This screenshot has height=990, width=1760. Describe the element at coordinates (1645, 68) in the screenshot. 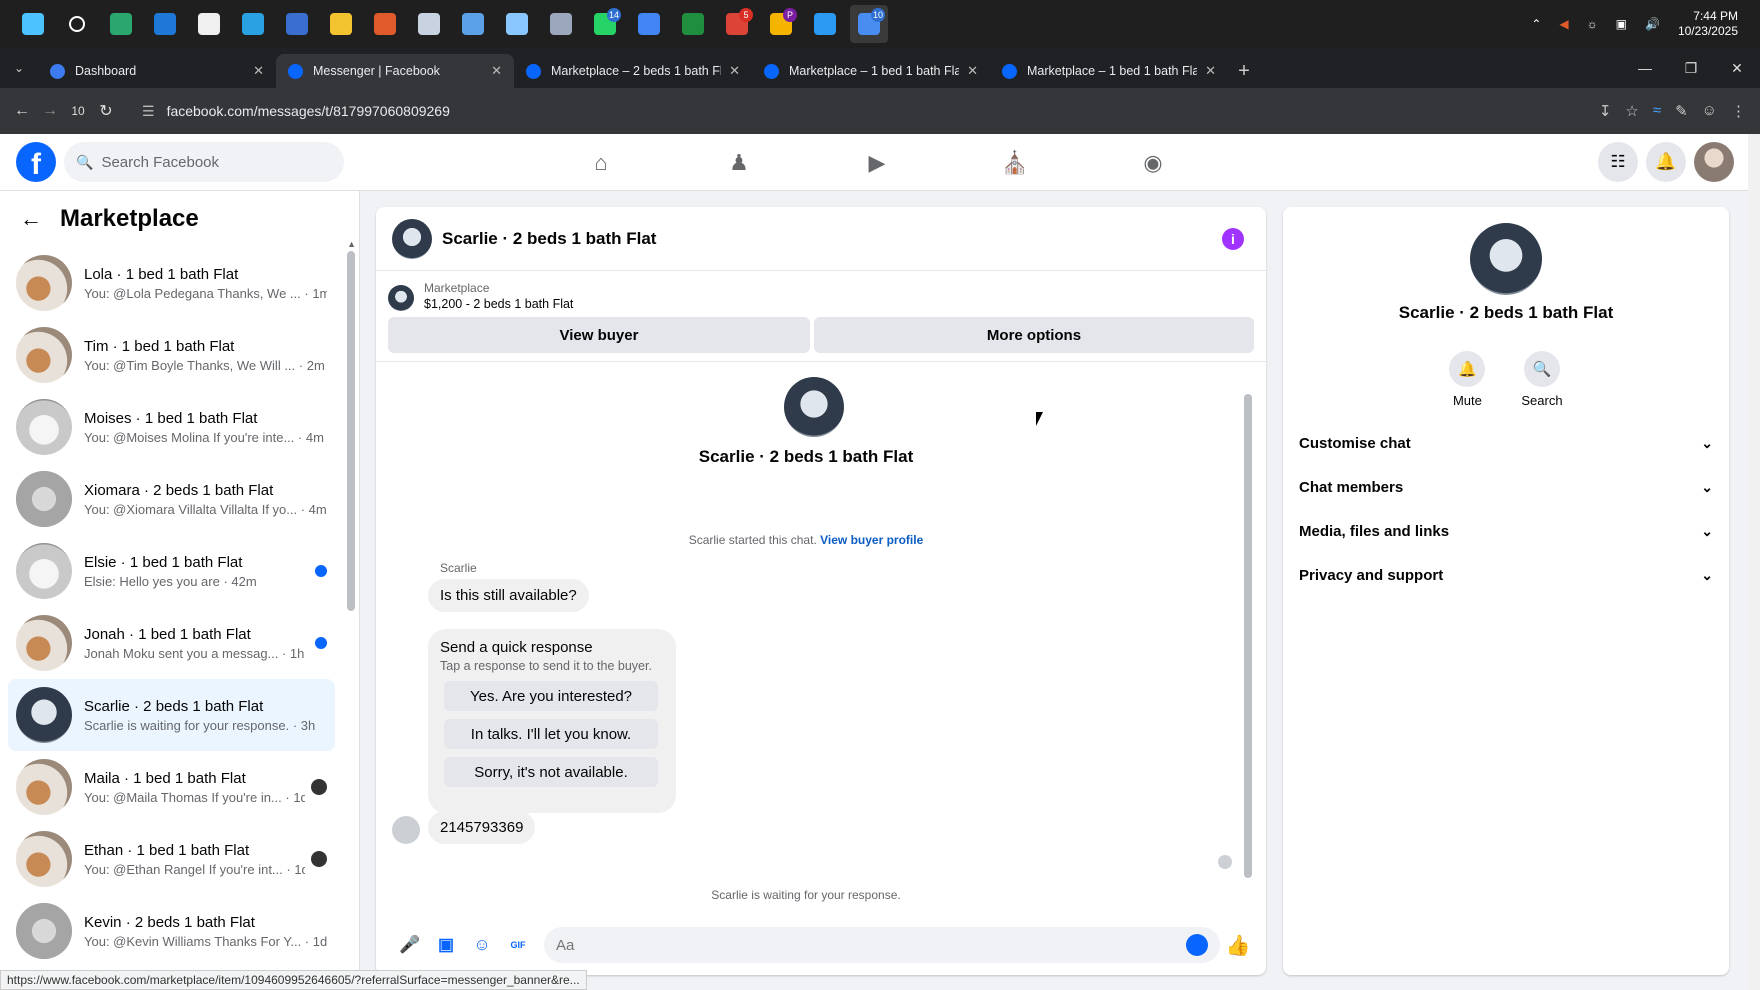

I see `minimize-icon: —` at that location.